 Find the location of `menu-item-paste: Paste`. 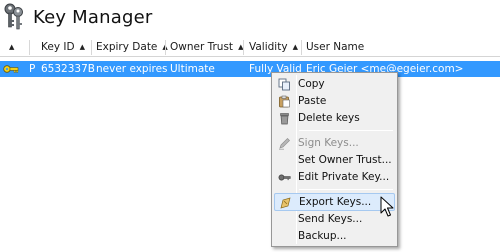

menu-item-paste: Paste is located at coordinates (334, 101).